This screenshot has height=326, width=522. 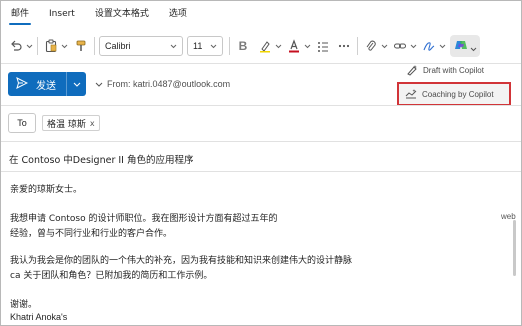 I want to click on body-closing: 谢谢。, so click(x=23, y=303).